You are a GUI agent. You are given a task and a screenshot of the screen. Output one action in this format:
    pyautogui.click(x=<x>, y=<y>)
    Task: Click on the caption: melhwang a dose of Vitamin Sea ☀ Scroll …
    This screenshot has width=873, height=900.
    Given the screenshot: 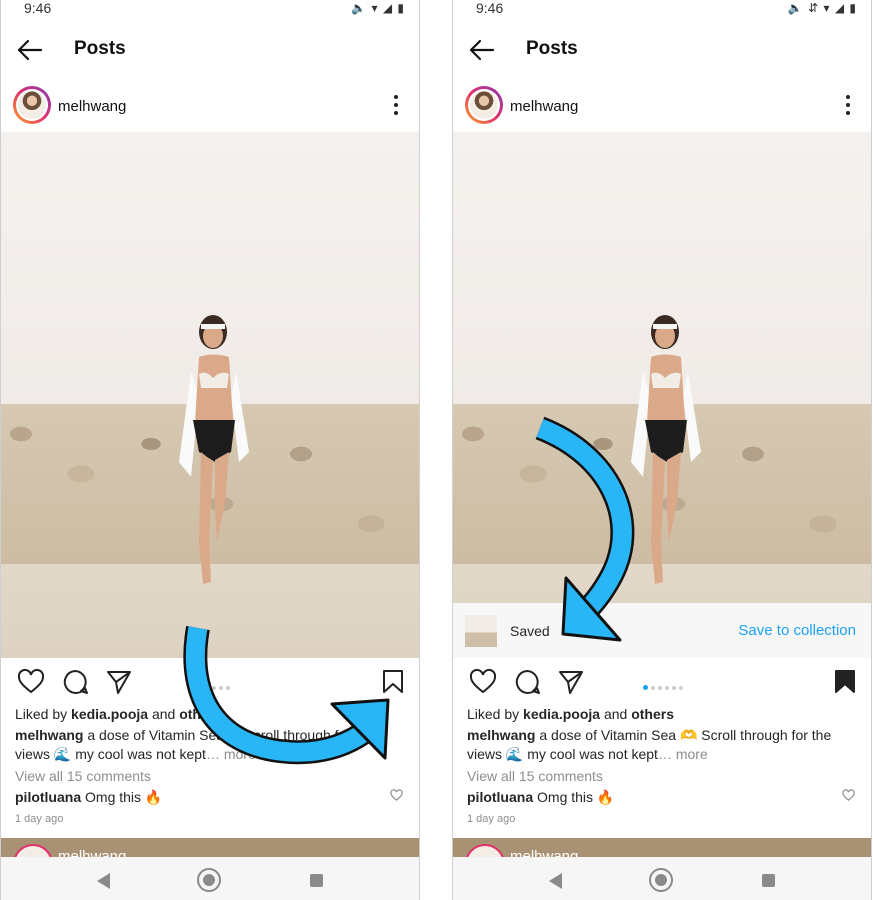 What is the action you would take?
    pyautogui.click(x=195, y=744)
    